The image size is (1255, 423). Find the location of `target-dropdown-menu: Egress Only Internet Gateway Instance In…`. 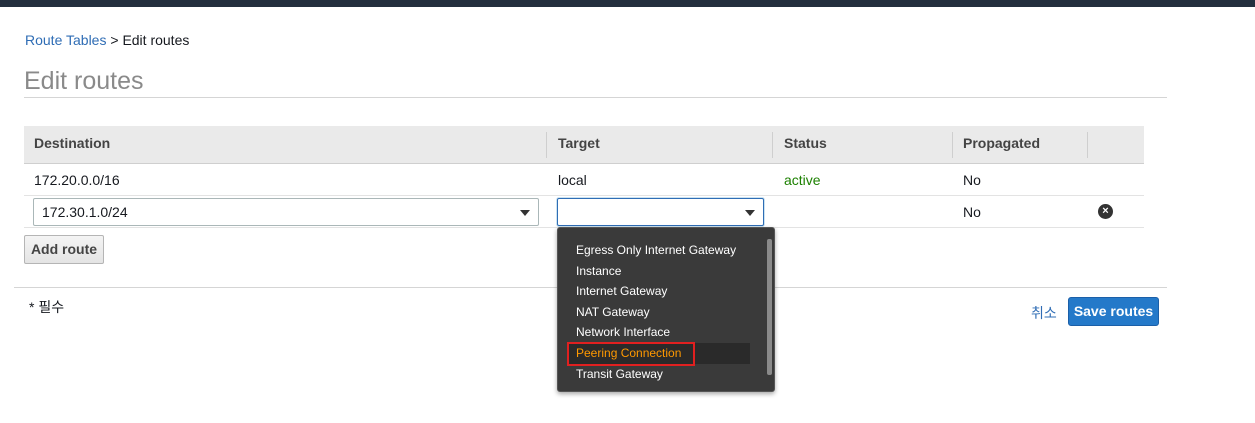

target-dropdown-menu: Egress Only Internet Gateway Instance In… is located at coordinates (666, 309).